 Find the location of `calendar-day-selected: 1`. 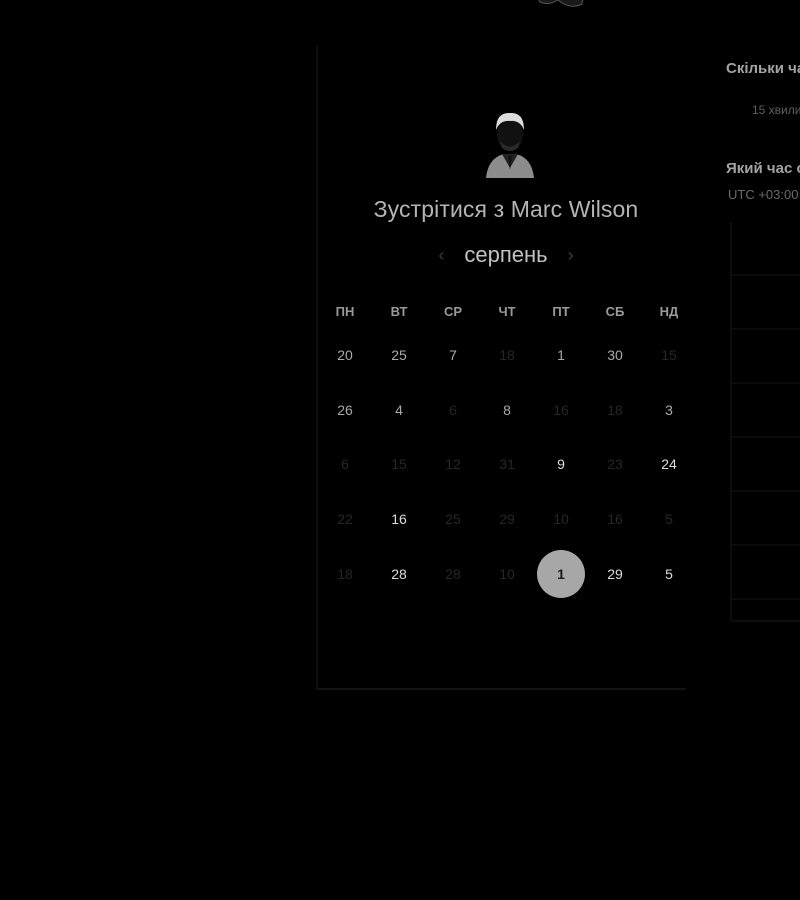

calendar-day-selected: 1 is located at coordinates (561, 573).